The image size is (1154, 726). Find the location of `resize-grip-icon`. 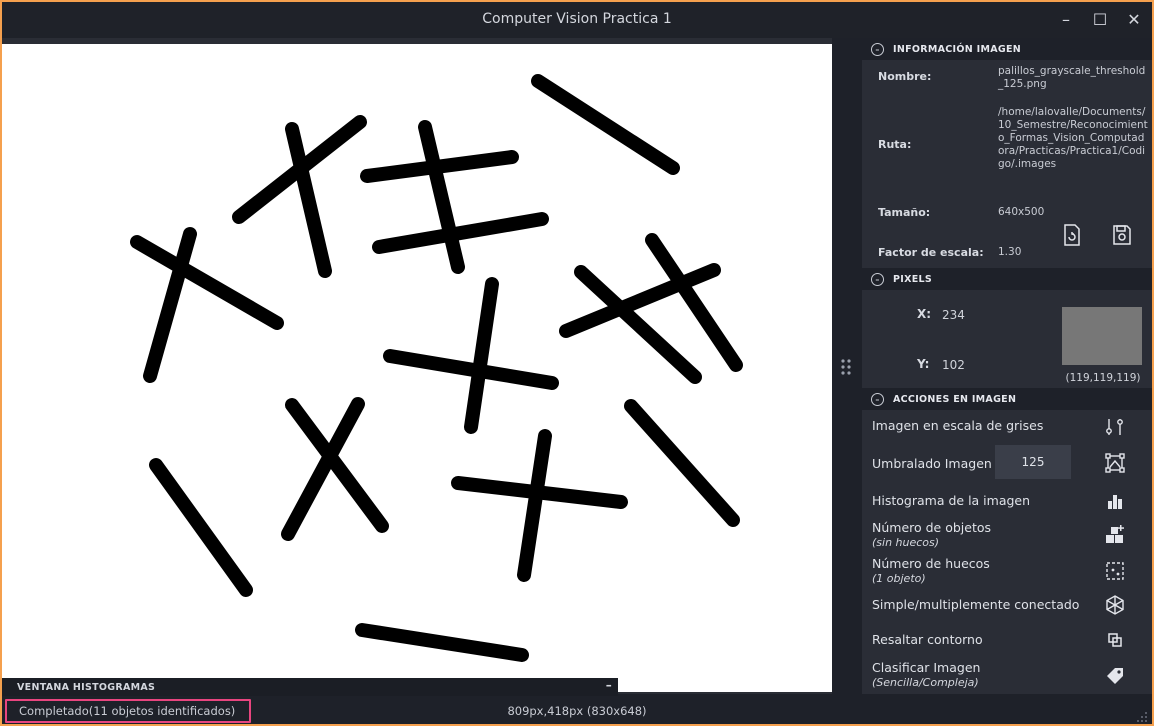

resize-grip-icon is located at coordinates (1142, 715).